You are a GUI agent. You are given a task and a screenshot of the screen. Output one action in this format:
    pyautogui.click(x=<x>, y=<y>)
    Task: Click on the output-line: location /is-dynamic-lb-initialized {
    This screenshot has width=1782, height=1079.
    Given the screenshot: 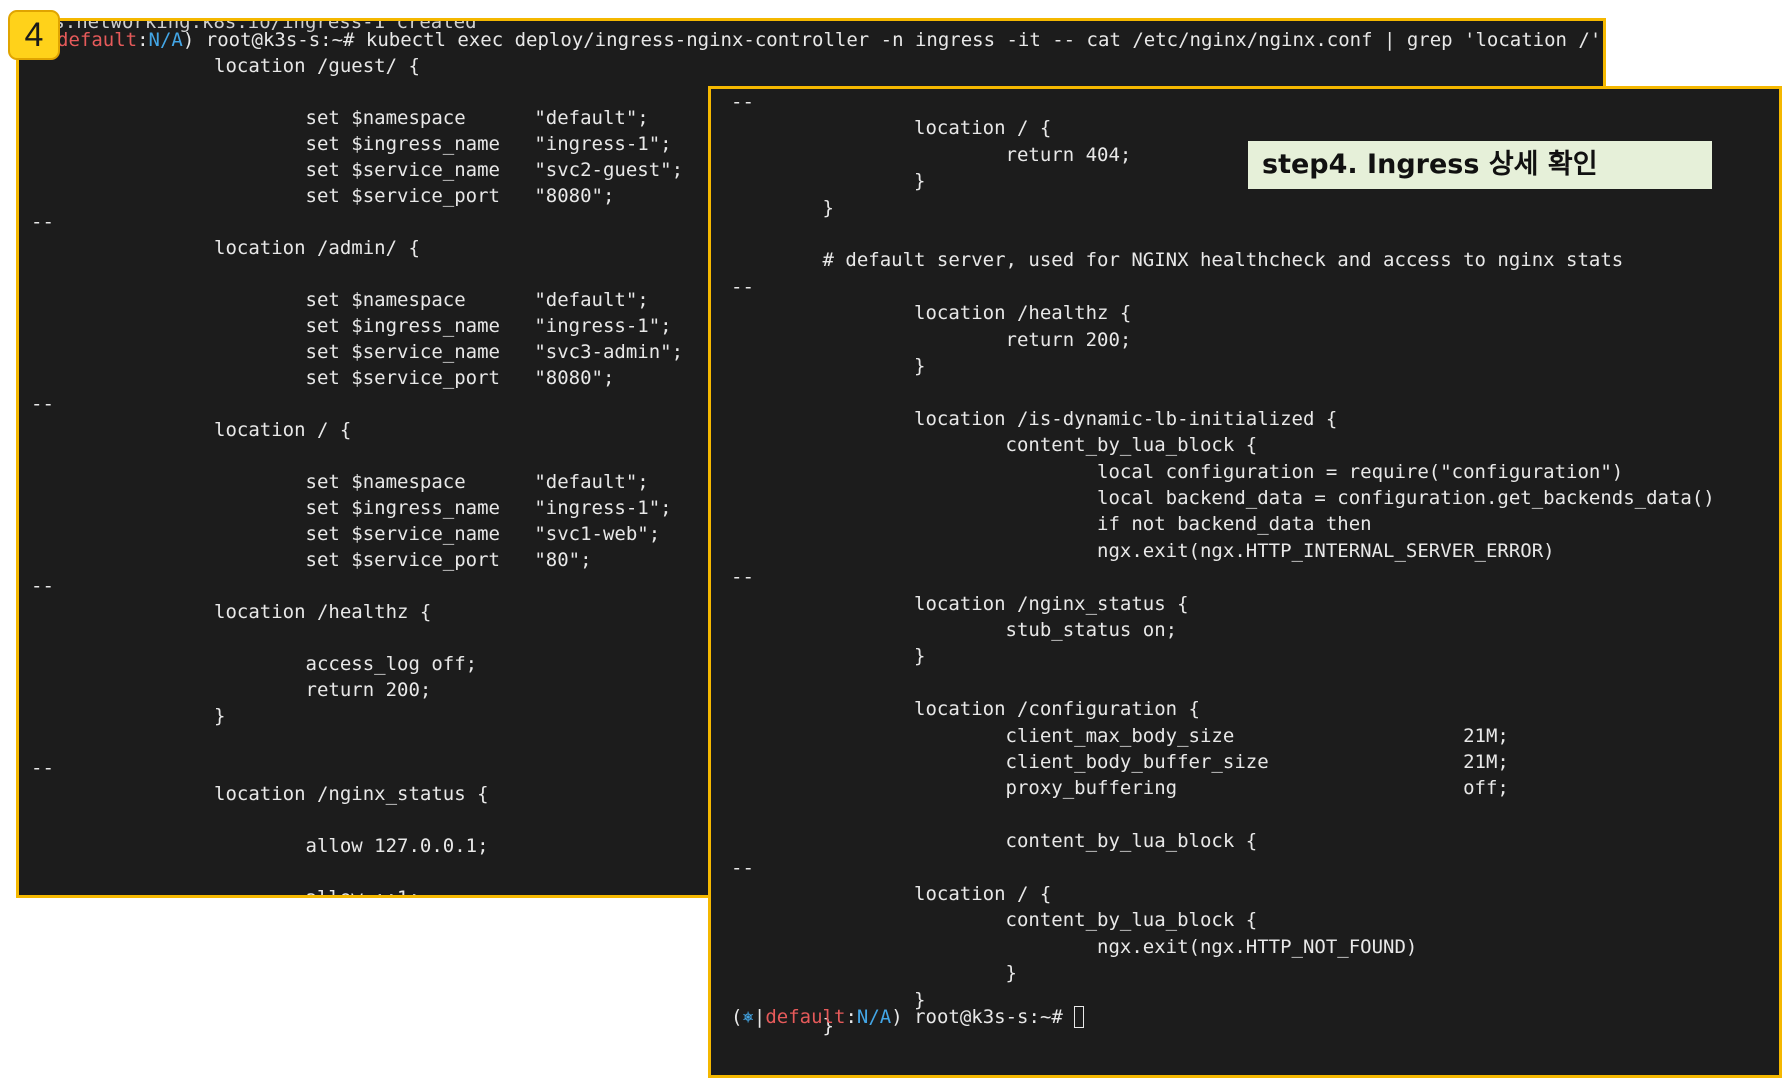 What is the action you would take?
    pyautogui.click(x=1034, y=418)
    